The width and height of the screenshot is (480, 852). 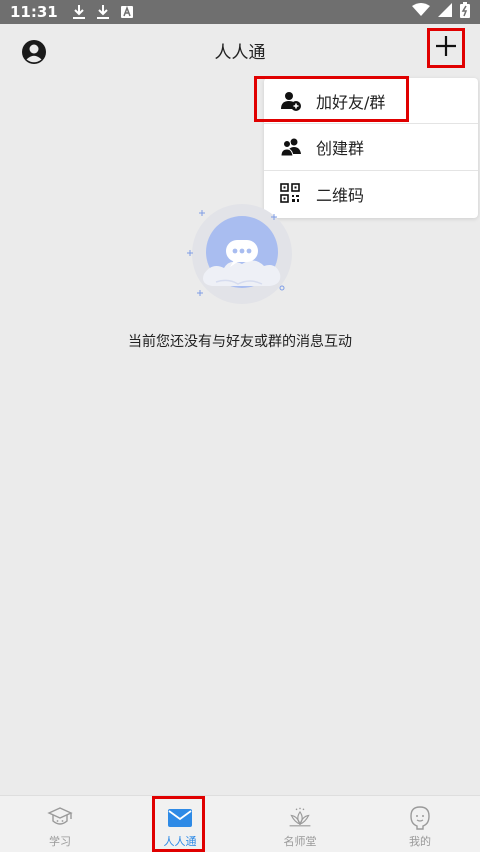 I want to click on menu-item-label: 二维码, so click(x=340, y=195).